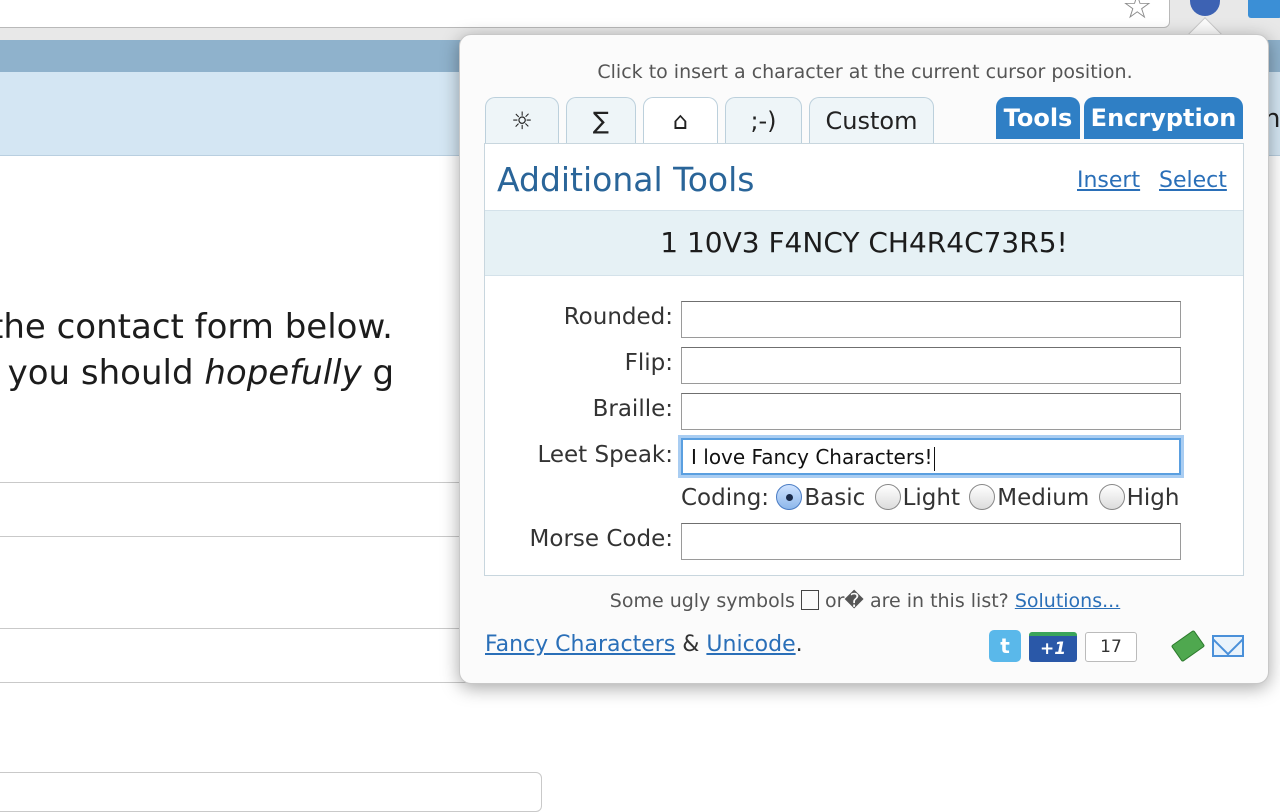 The image size is (1280, 812). What do you see at coordinates (1108, 180) in the screenshot?
I see `insert-link: Insert` at bounding box center [1108, 180].